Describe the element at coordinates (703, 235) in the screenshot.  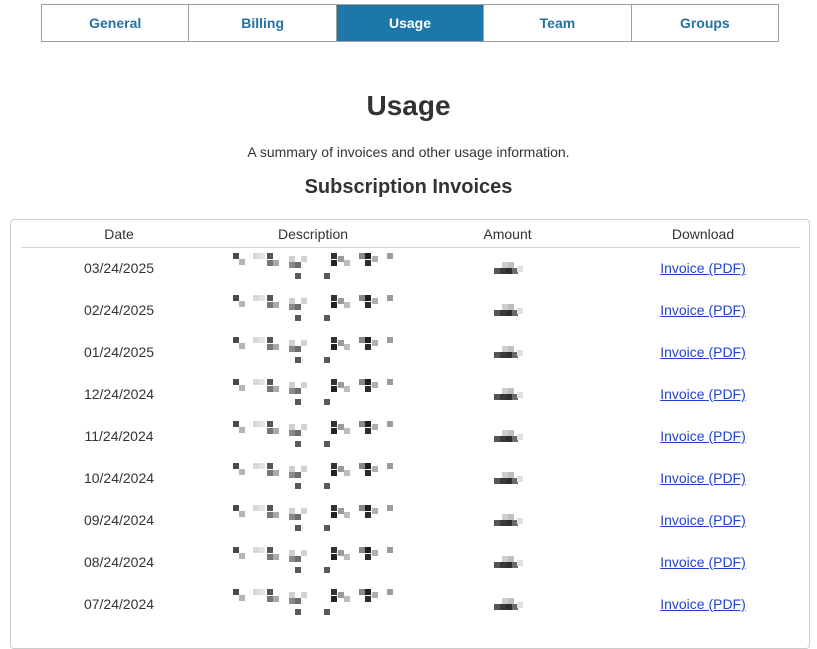
I see `column-header-download: Download` at that location.